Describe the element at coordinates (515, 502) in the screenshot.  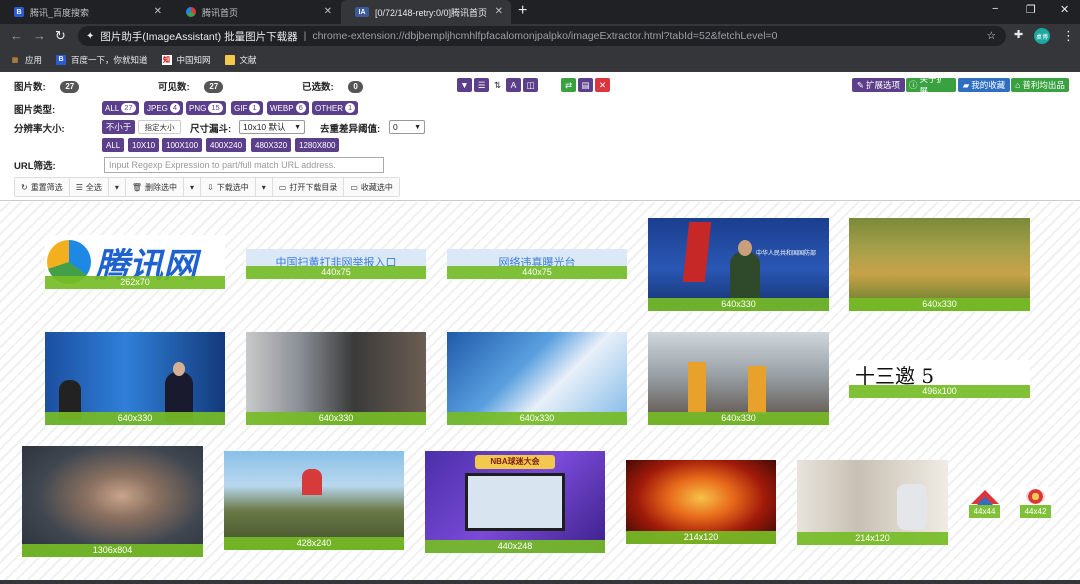
I see `image-tile: NBA球迷大会 440x248` at that location.